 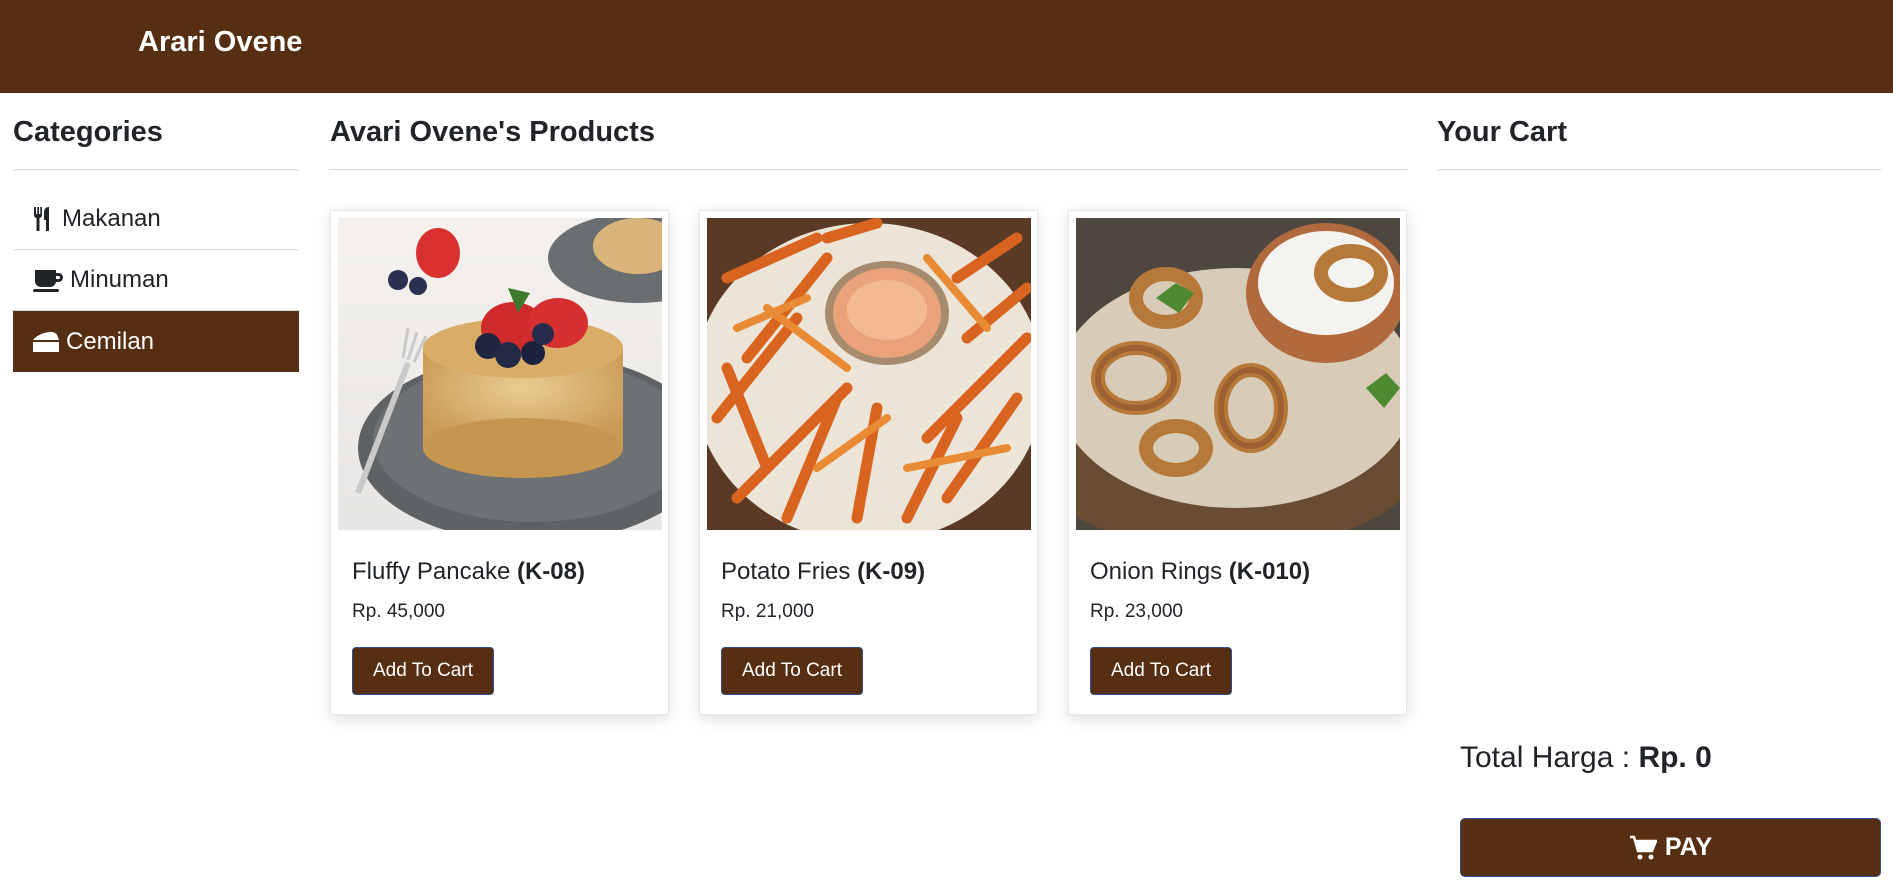 I want to click on category-item-cemilan: Cemilan, so click(x=156, y=341).